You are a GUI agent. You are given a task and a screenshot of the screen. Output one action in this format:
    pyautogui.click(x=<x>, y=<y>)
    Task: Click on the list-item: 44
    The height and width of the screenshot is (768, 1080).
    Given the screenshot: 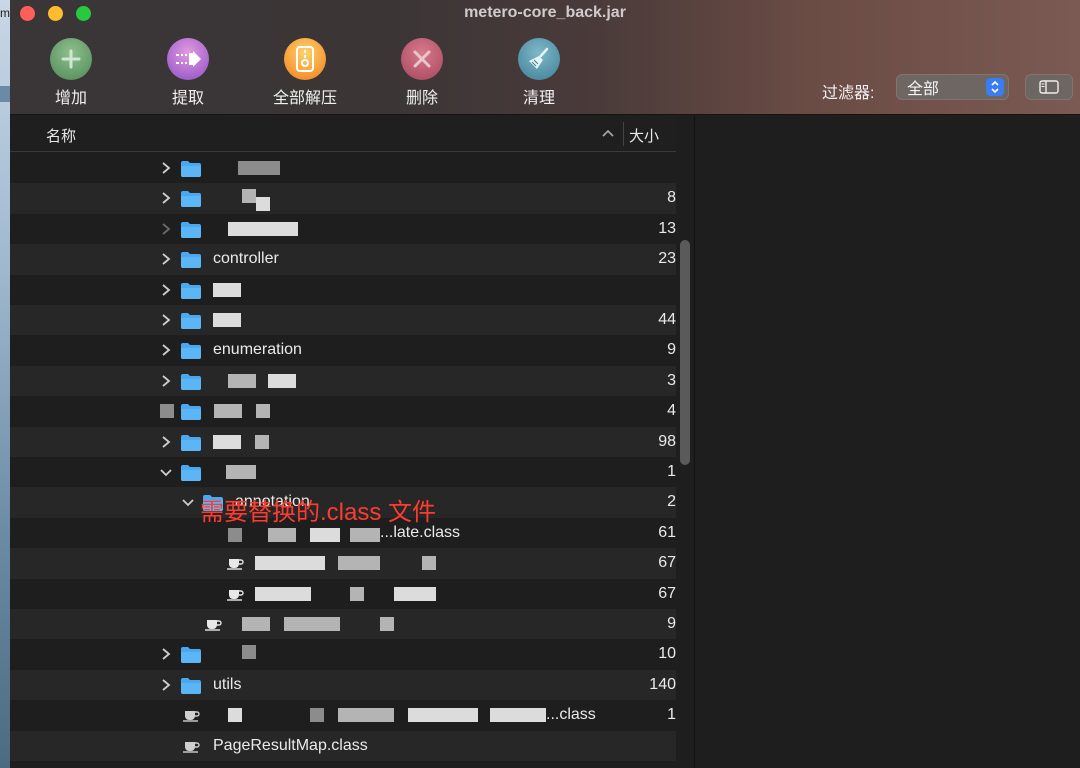 What is the action you would take?
    pyautogui.click(x=343, y=320)
    